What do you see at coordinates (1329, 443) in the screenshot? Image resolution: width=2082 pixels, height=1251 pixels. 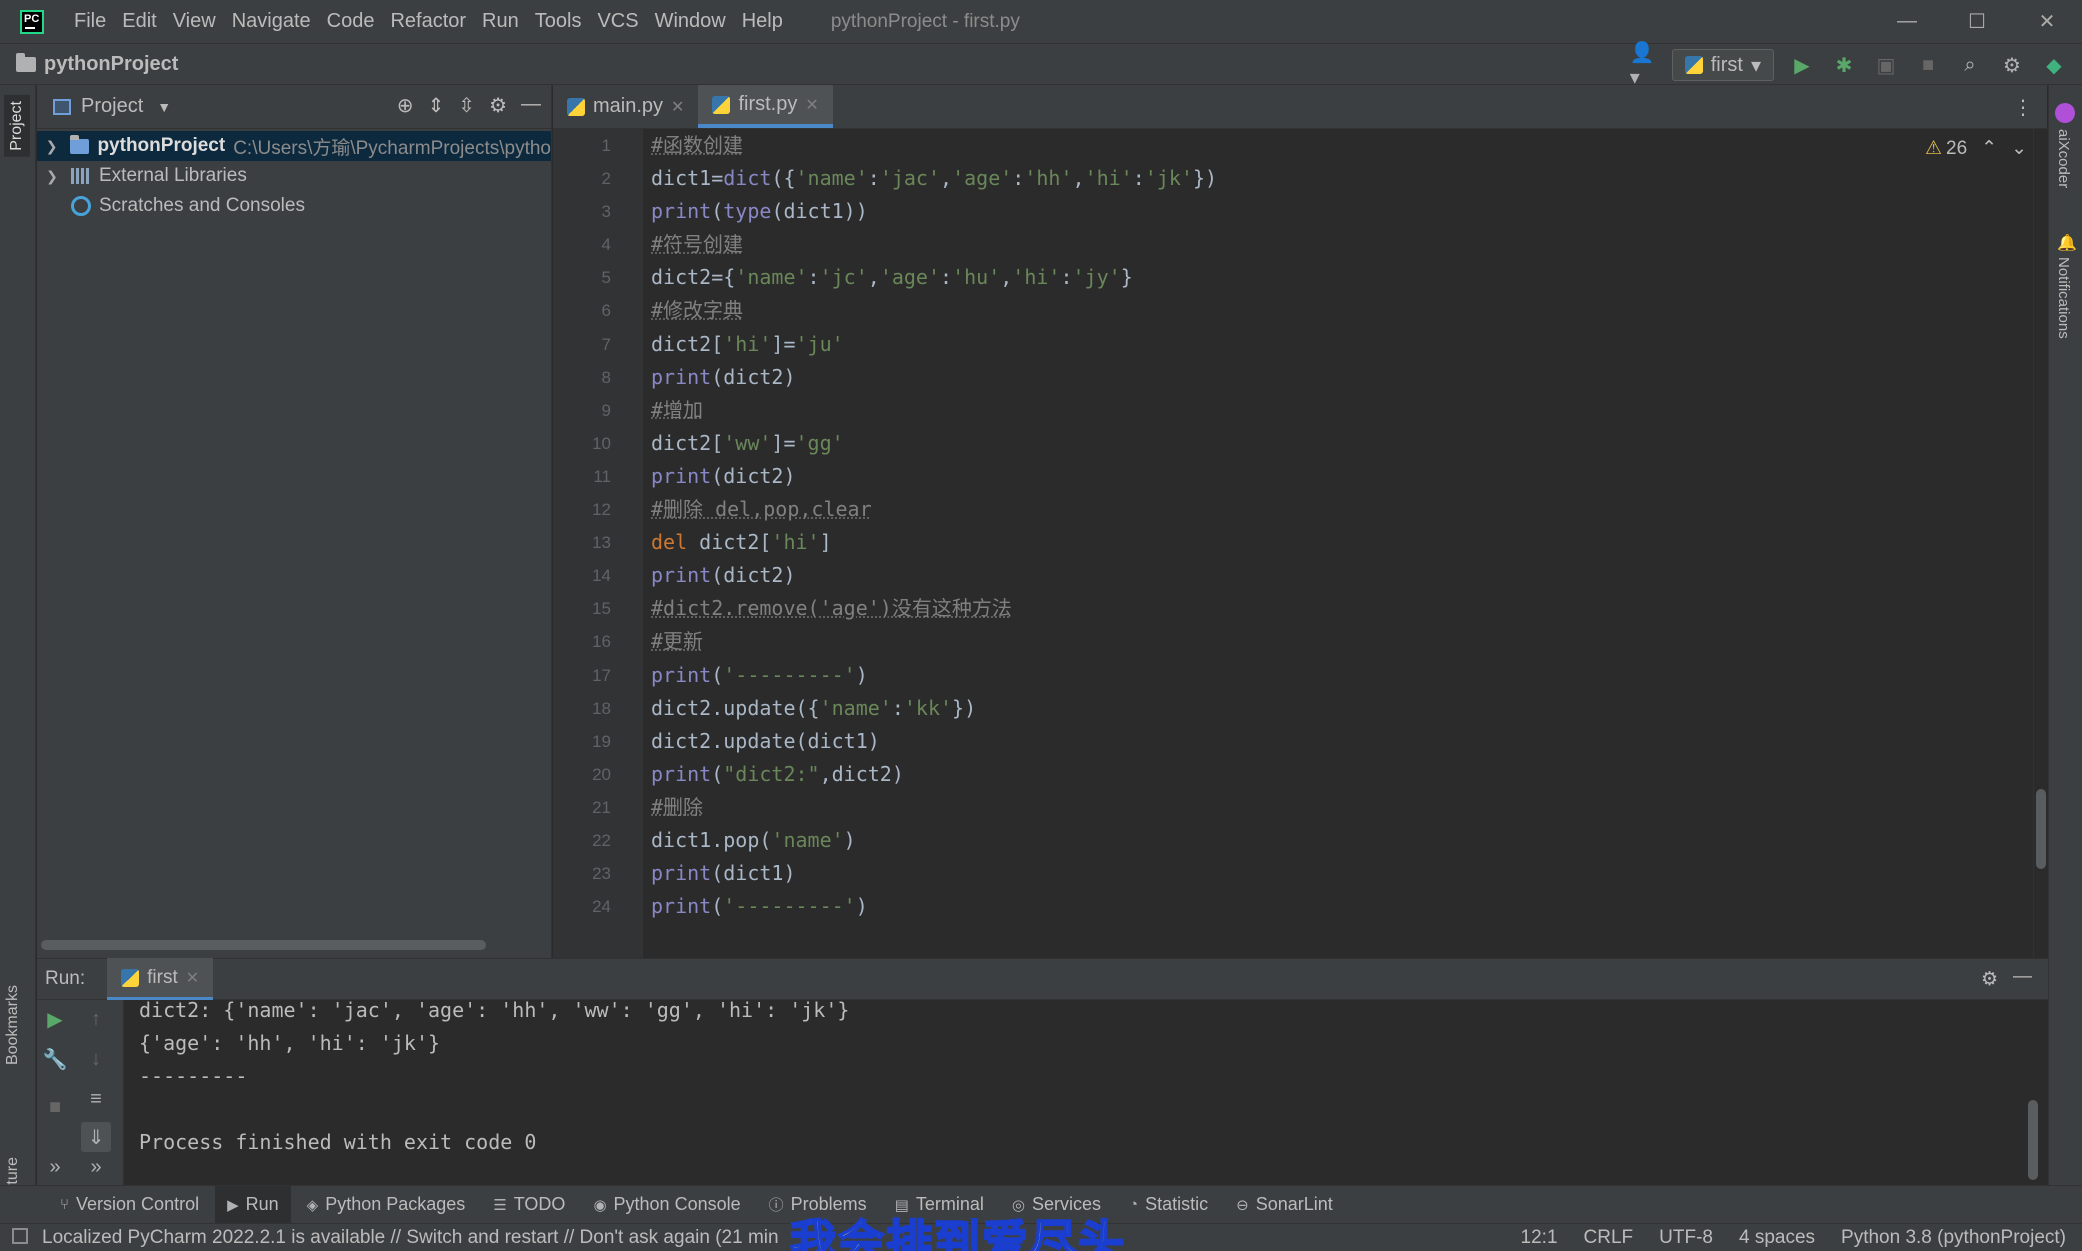 I see `code-line: dict2['ww']='gg'` at bounding box center [1329, 443].